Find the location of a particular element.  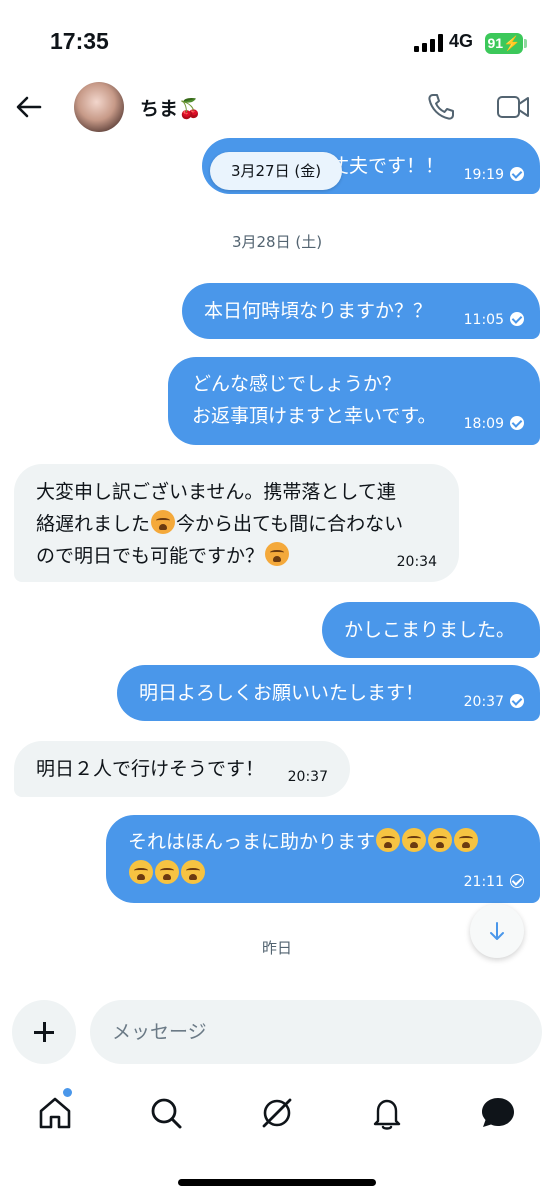

message-text: 本日何時頃なりますか？？ is located at coordinates (318, 311).